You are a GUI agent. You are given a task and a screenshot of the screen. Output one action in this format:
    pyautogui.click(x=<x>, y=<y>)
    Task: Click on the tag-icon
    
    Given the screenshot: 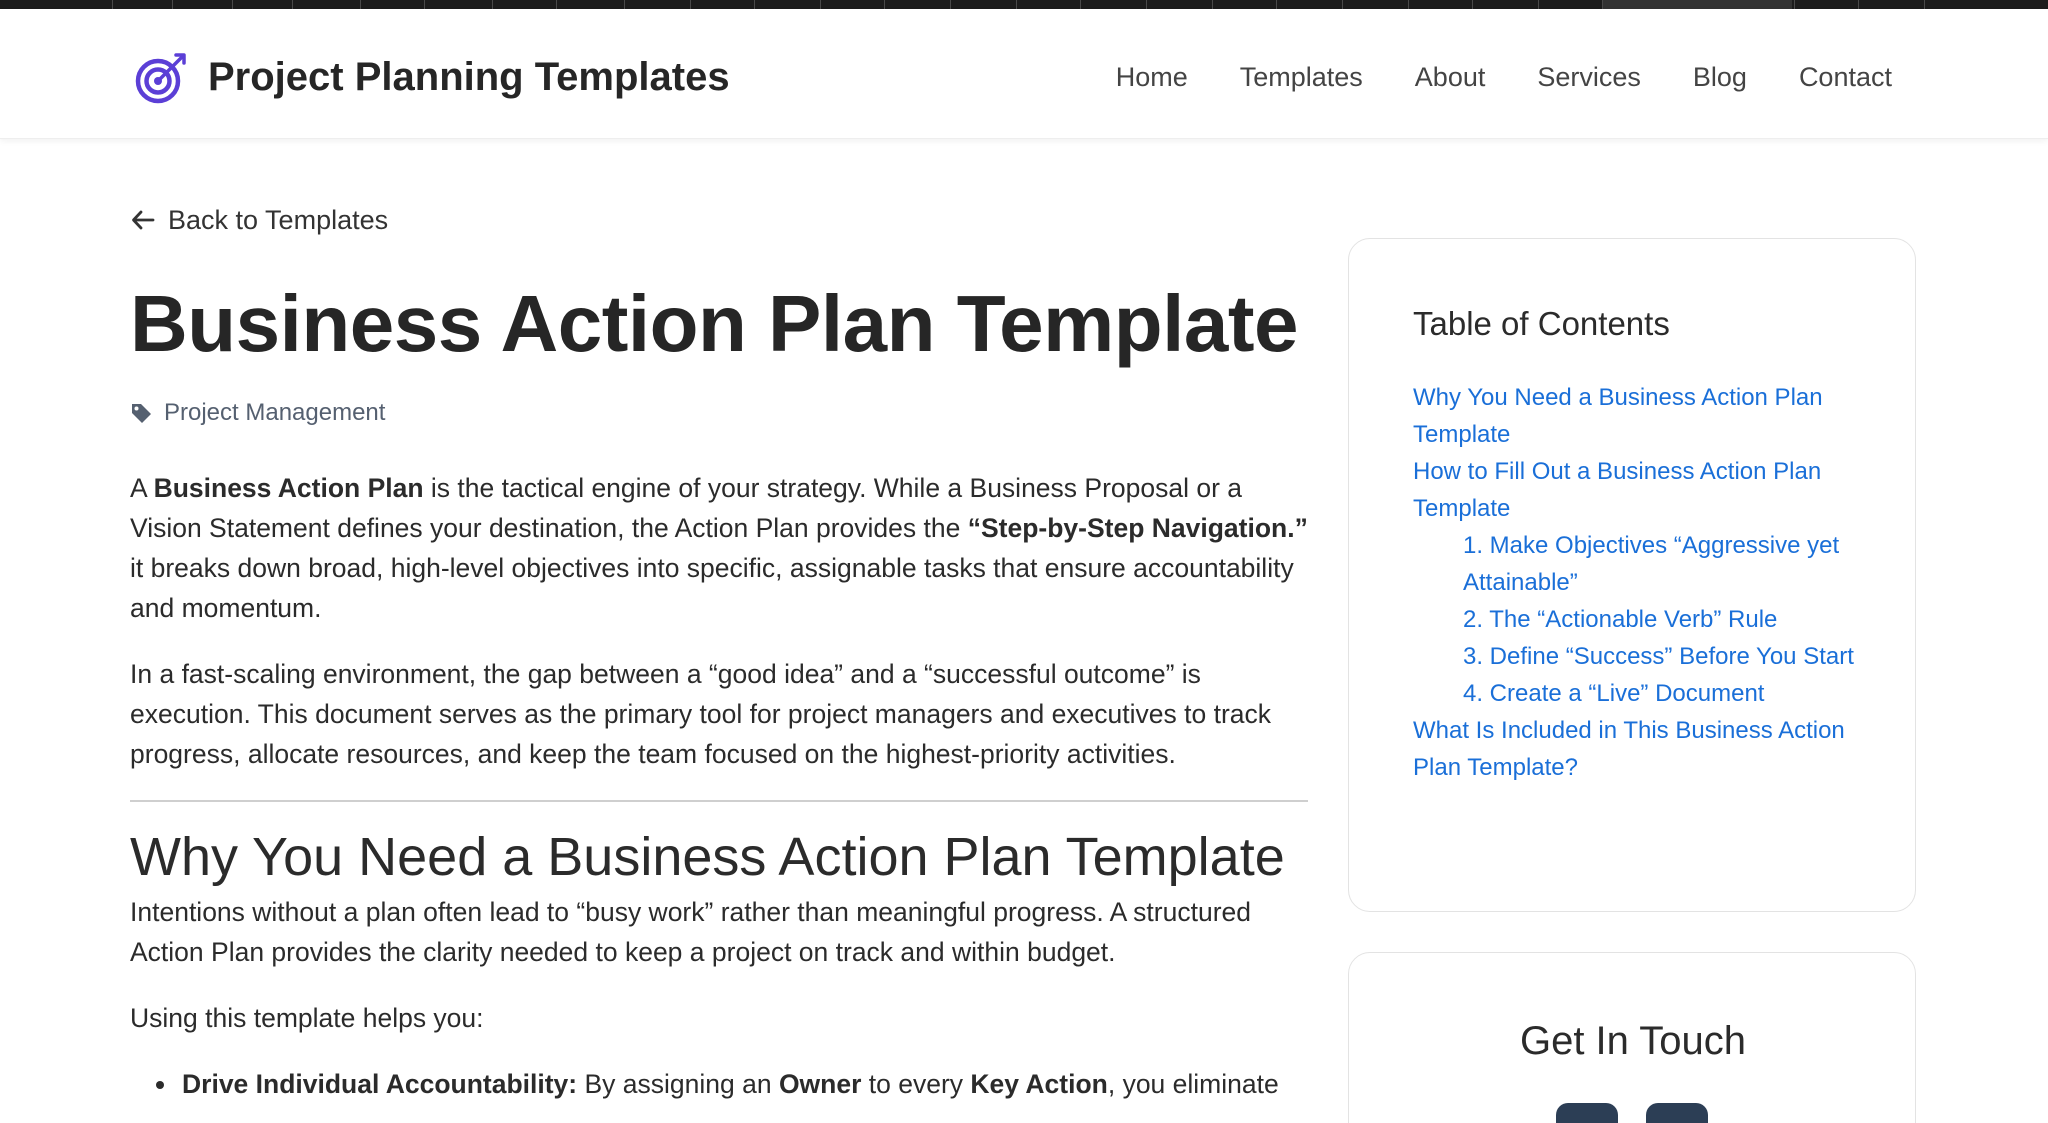 What is the action you would take?
    pyautogui.click(x=141, y=413)
    